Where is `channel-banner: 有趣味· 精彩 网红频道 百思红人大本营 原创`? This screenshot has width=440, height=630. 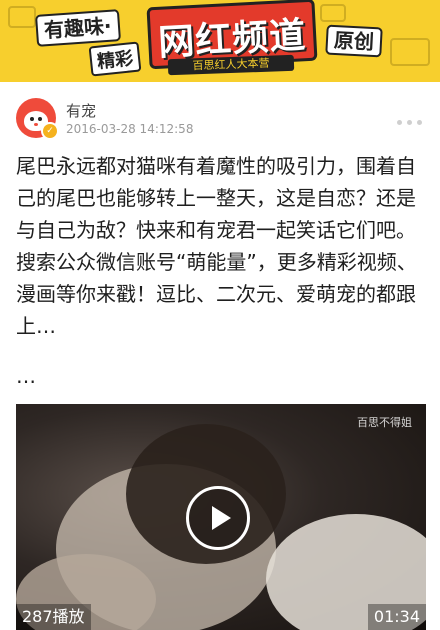 channel-banner: 有趣味· 精彩 网红频道 百思红人大本营 原创 is located at coordinates (220, 41).